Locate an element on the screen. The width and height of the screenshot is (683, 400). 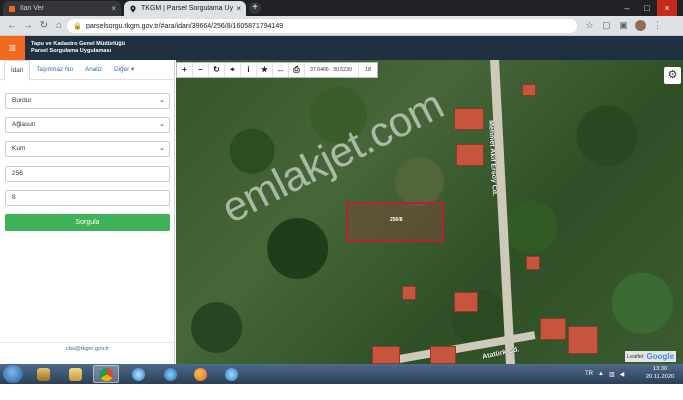
emlakjet-favicon-icon is located at coordinates (12, 9).